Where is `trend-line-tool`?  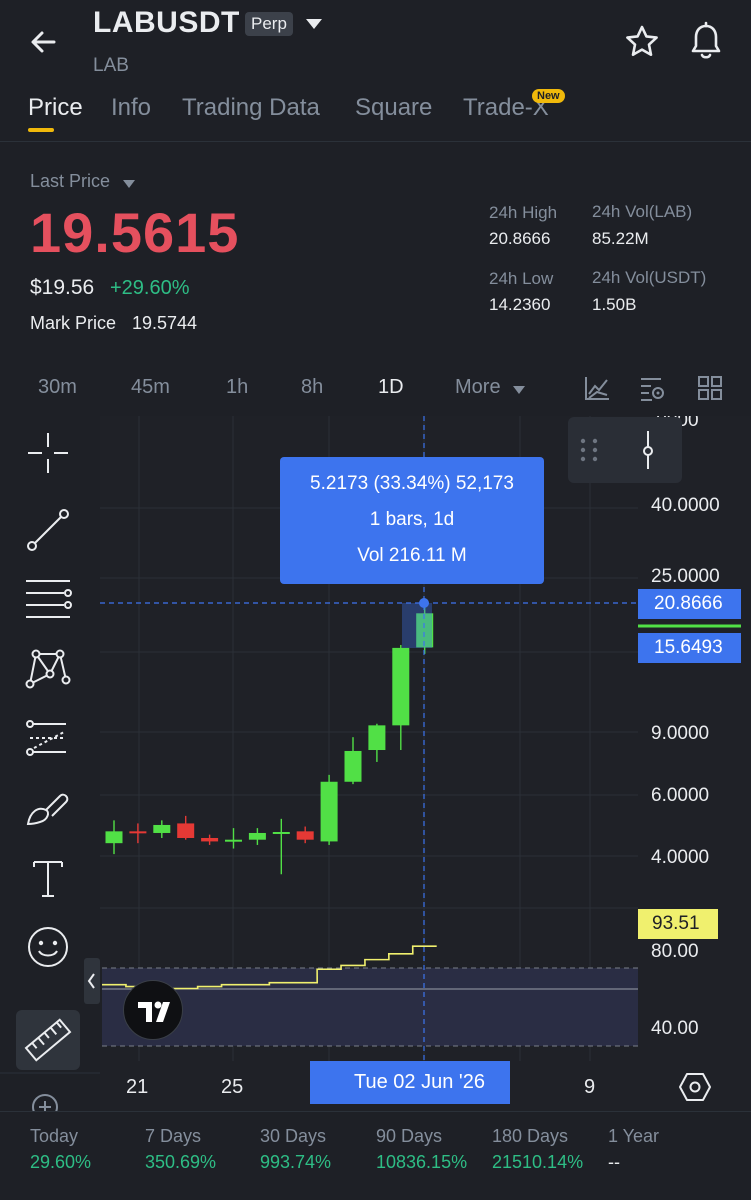
trend-line-tool is located at coordinates (48, 530).